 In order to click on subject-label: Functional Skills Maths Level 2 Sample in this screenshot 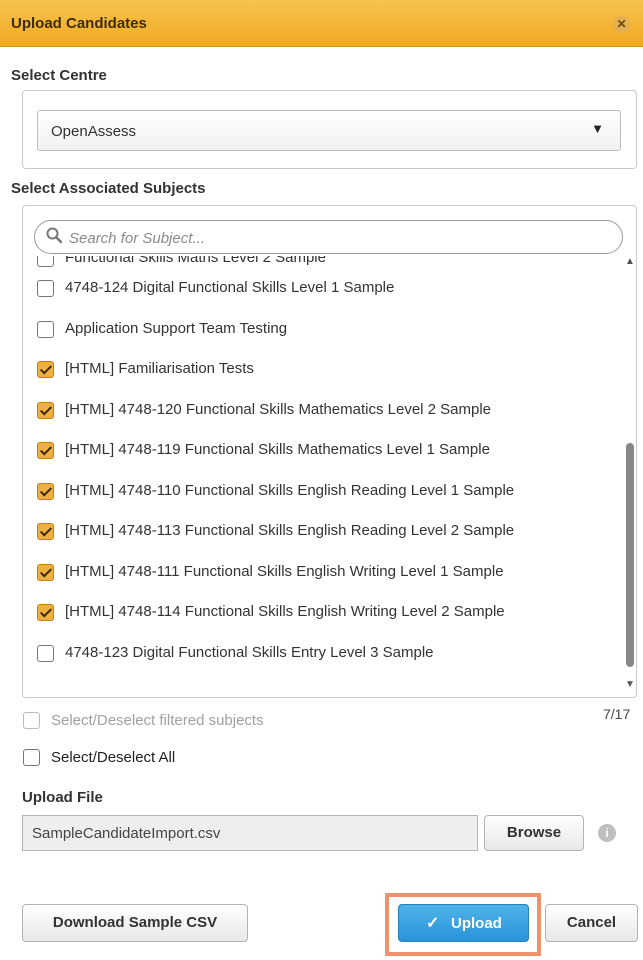, I will do `click(195, 261)`.